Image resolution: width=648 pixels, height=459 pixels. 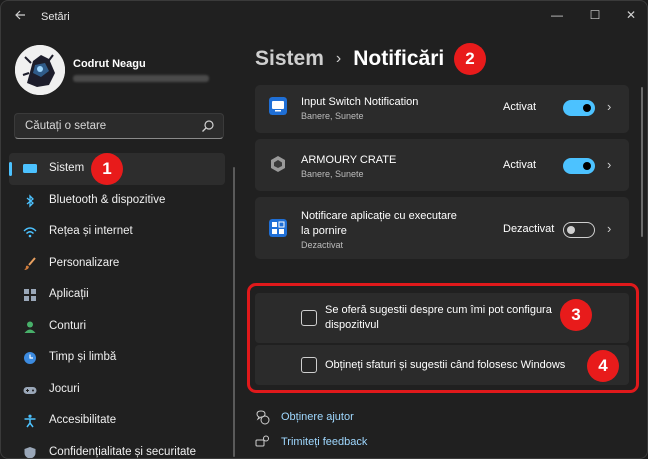 What do you see at coordinates (557, 15) in the screenshot?
I see `minimize-button: —` at bounding box center [557, 15].